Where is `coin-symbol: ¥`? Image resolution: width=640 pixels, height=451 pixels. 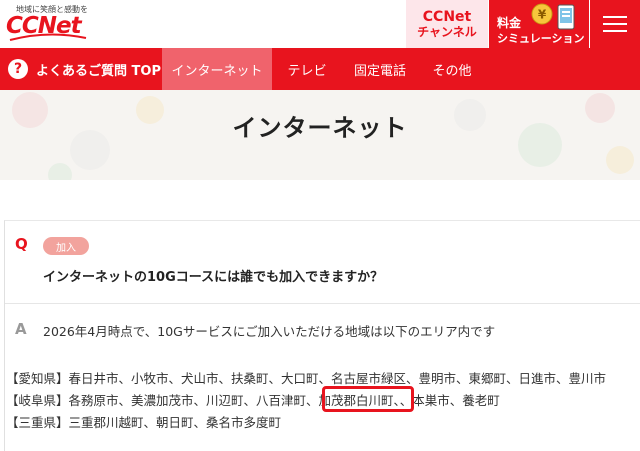
coin-symbol: ¥ is located at coordinates (542, 15).